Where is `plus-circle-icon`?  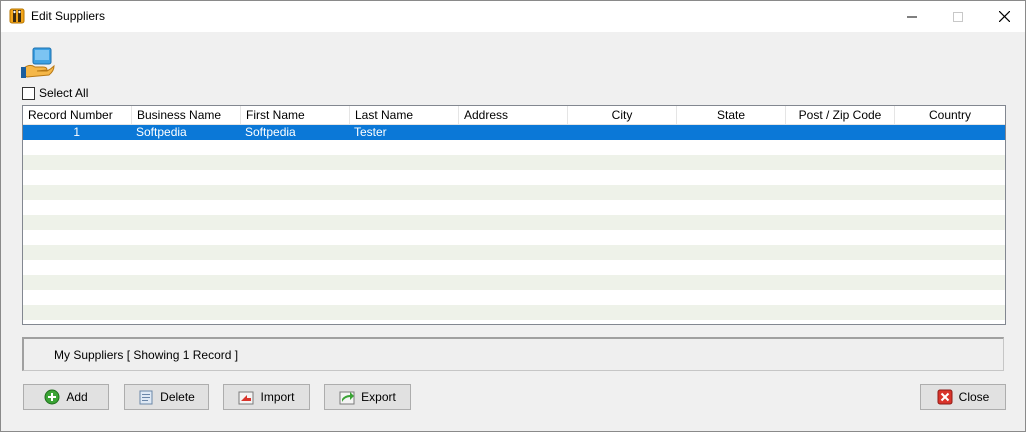
plus-circle-icon is located at coordinates (52, 397).